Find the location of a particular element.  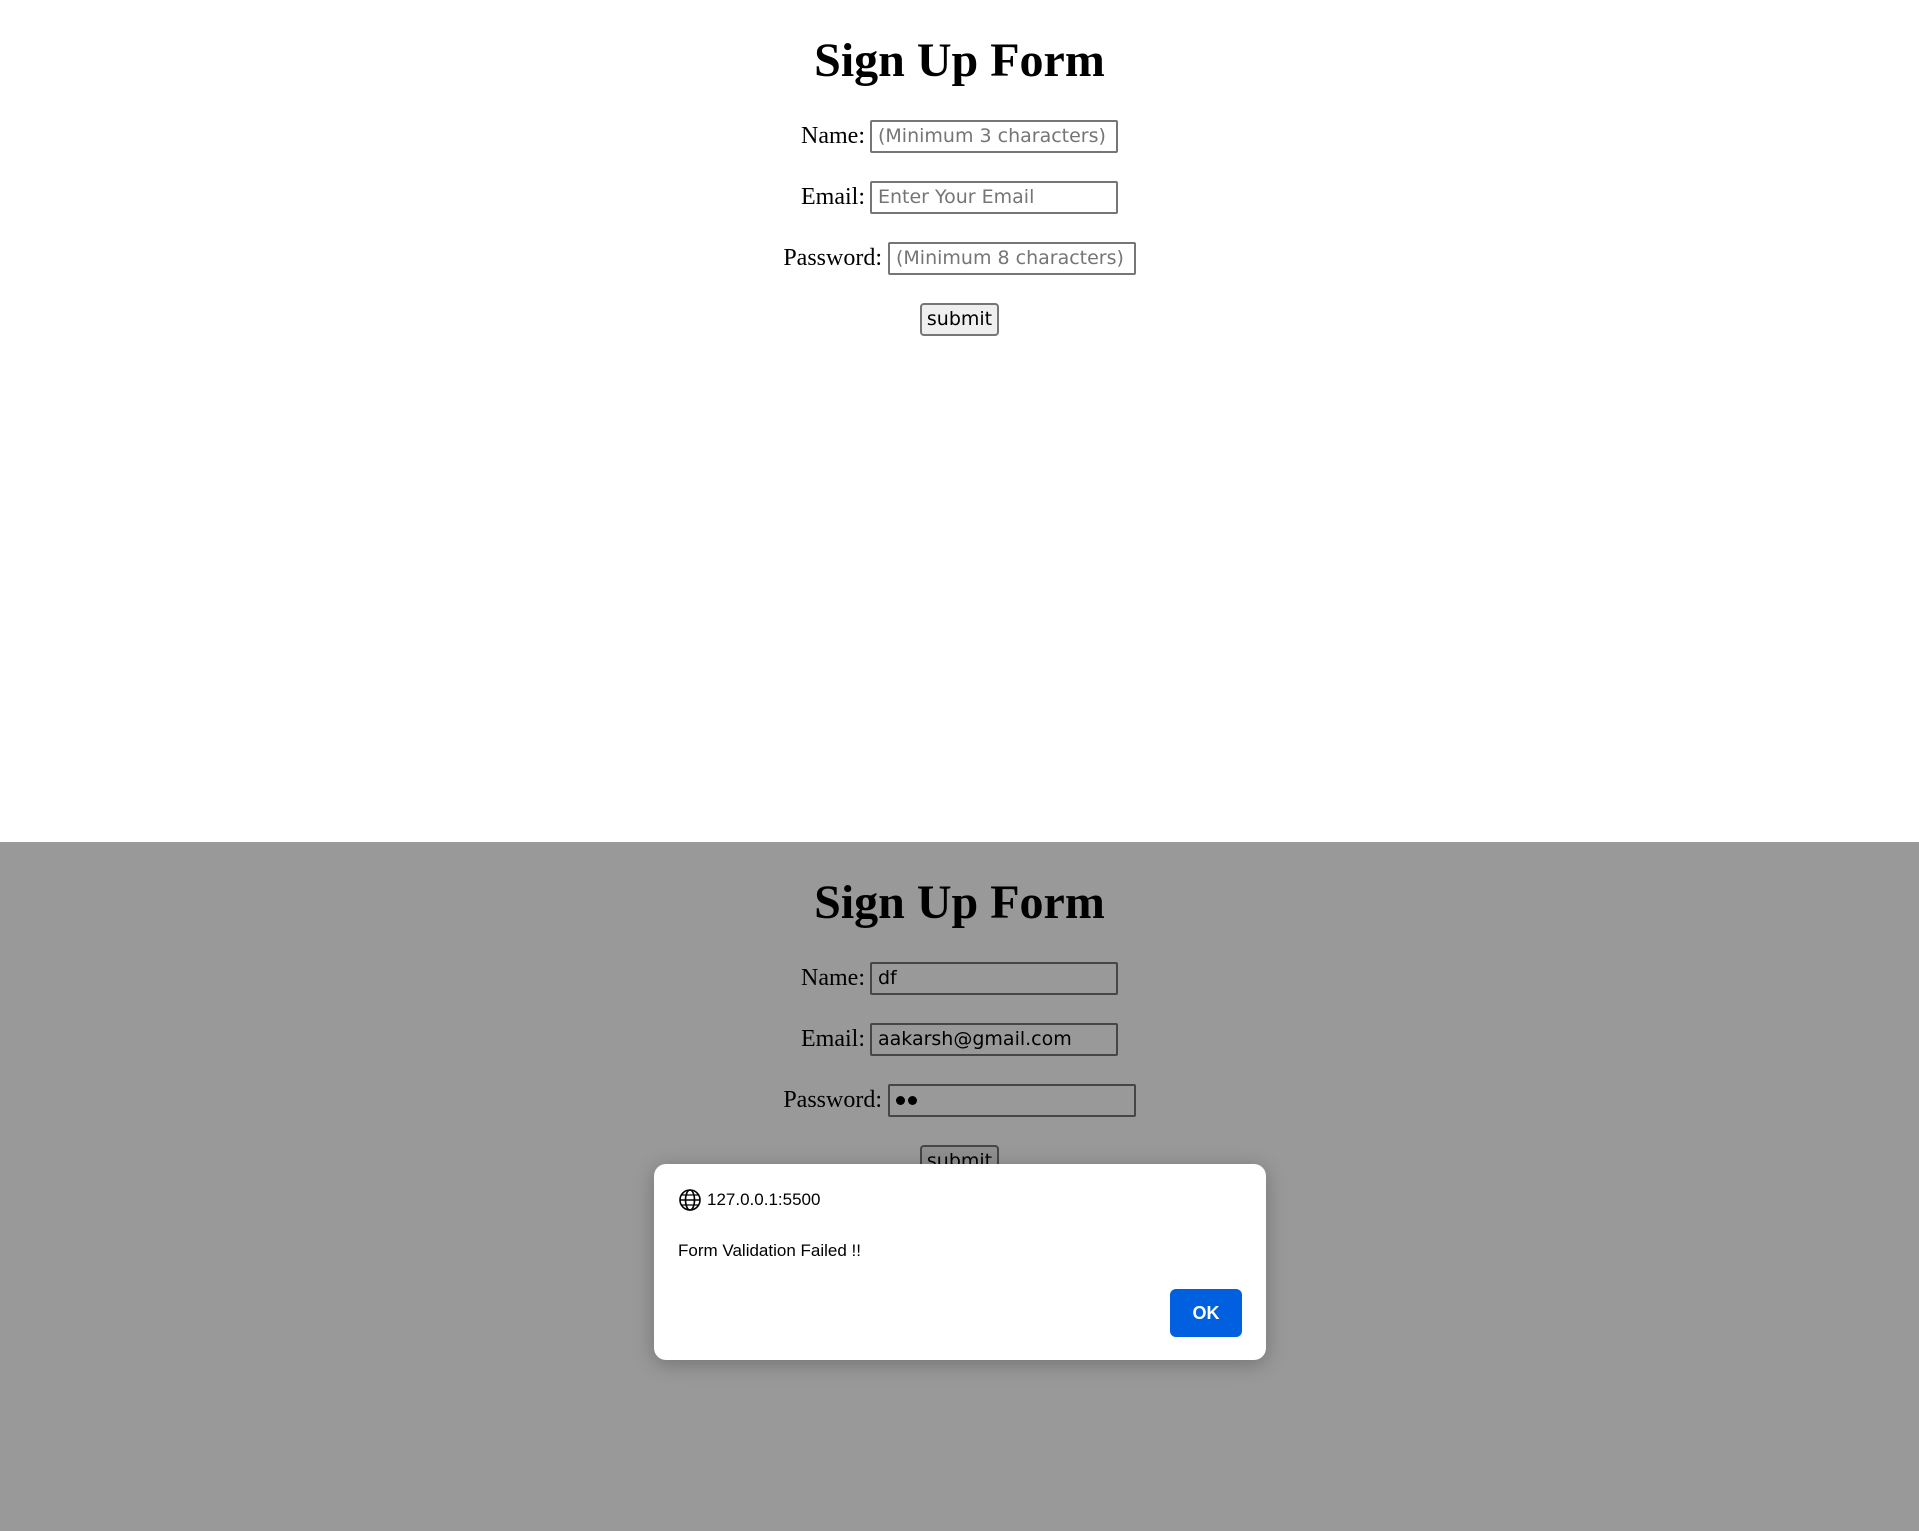

email-label: Email: is located at coordinates (833, 197).